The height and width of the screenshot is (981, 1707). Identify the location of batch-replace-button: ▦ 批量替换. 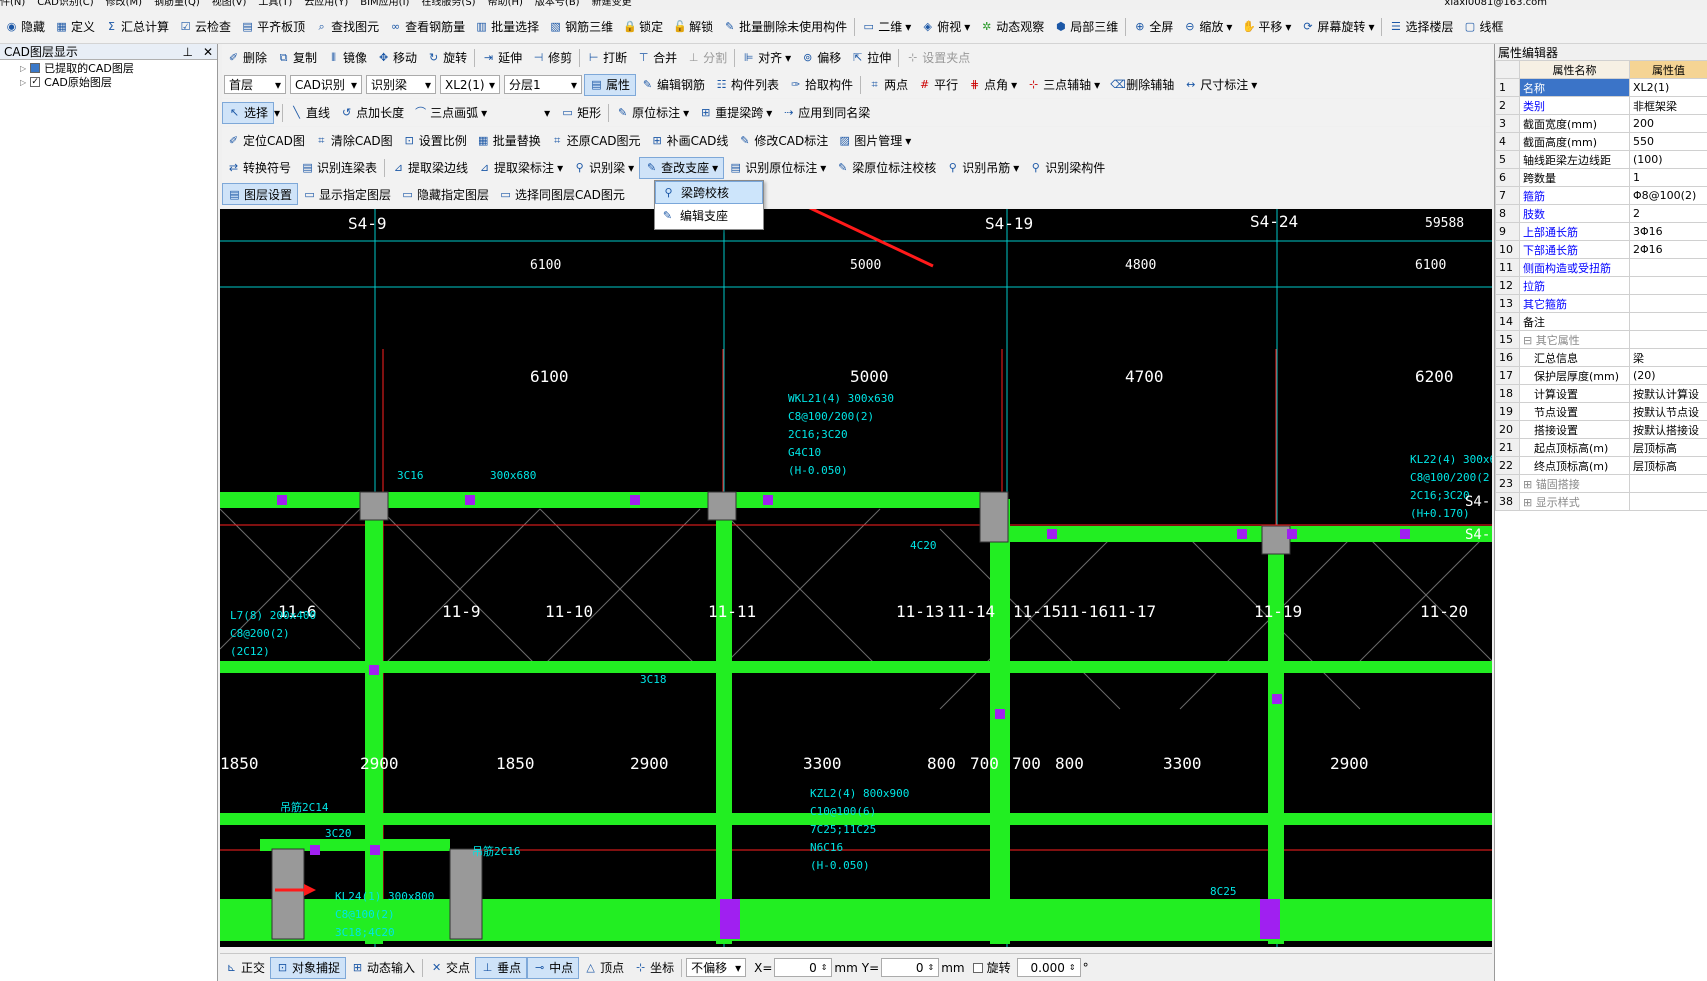
(509, 141).